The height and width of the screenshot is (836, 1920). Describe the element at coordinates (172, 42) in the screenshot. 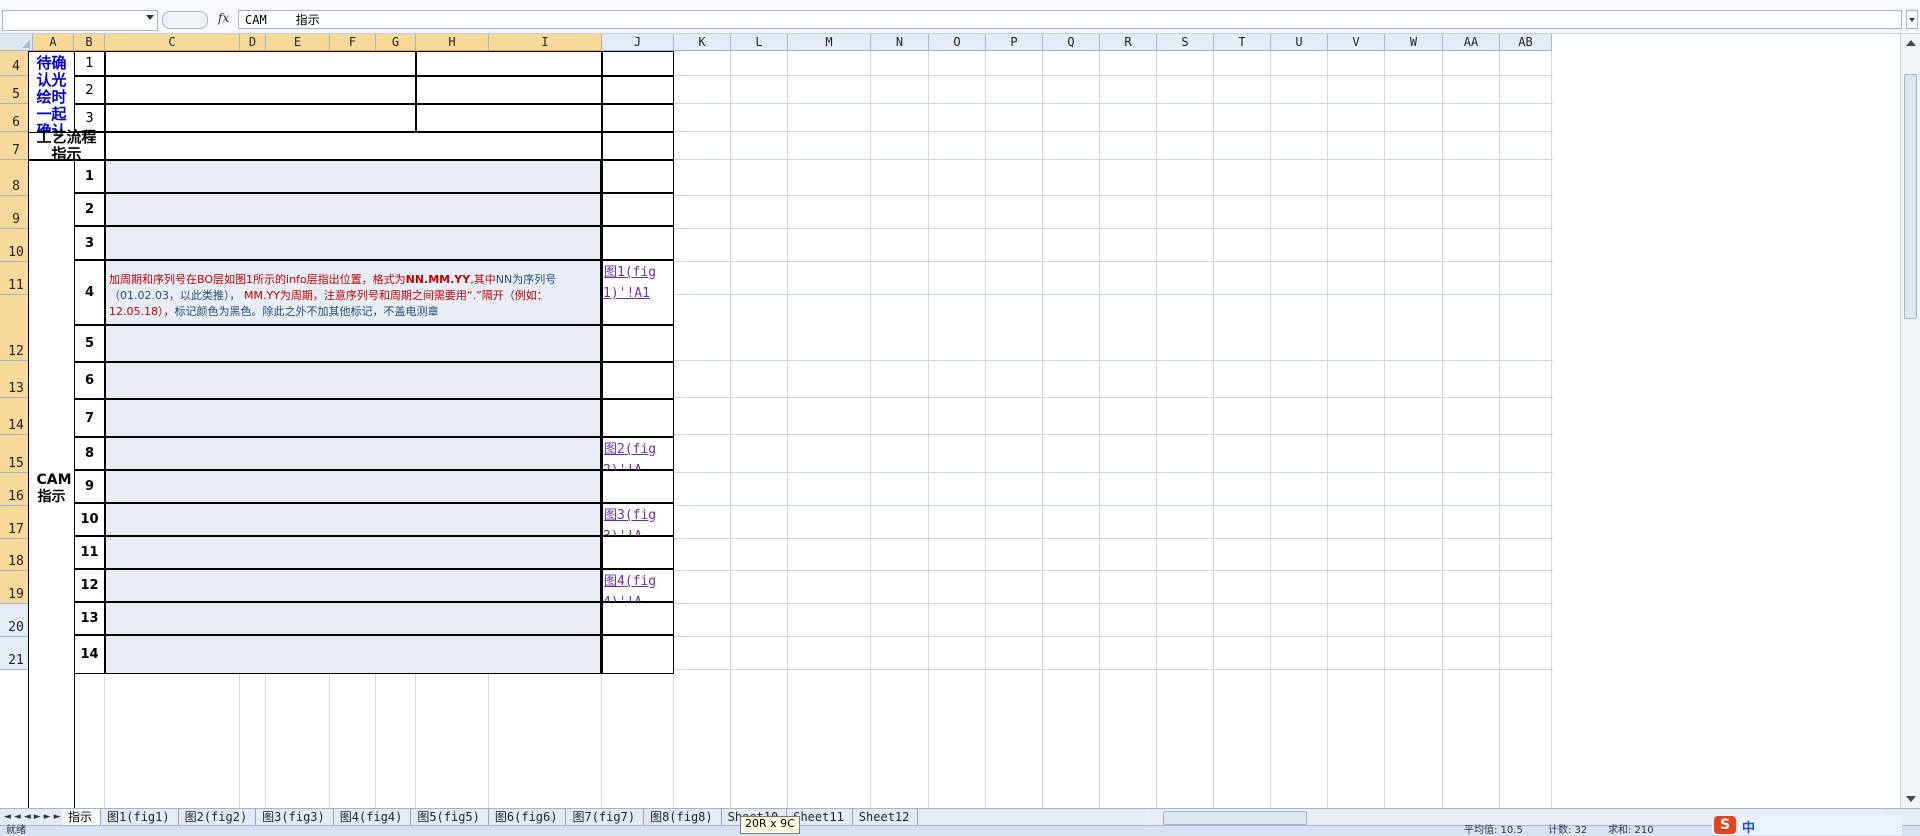

I see `column-header-c: C` at that location.